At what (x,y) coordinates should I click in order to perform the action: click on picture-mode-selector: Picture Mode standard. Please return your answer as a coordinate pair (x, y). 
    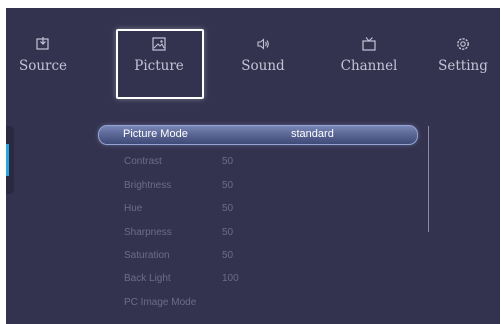
    Looking at the image, I should click on (258, 135).